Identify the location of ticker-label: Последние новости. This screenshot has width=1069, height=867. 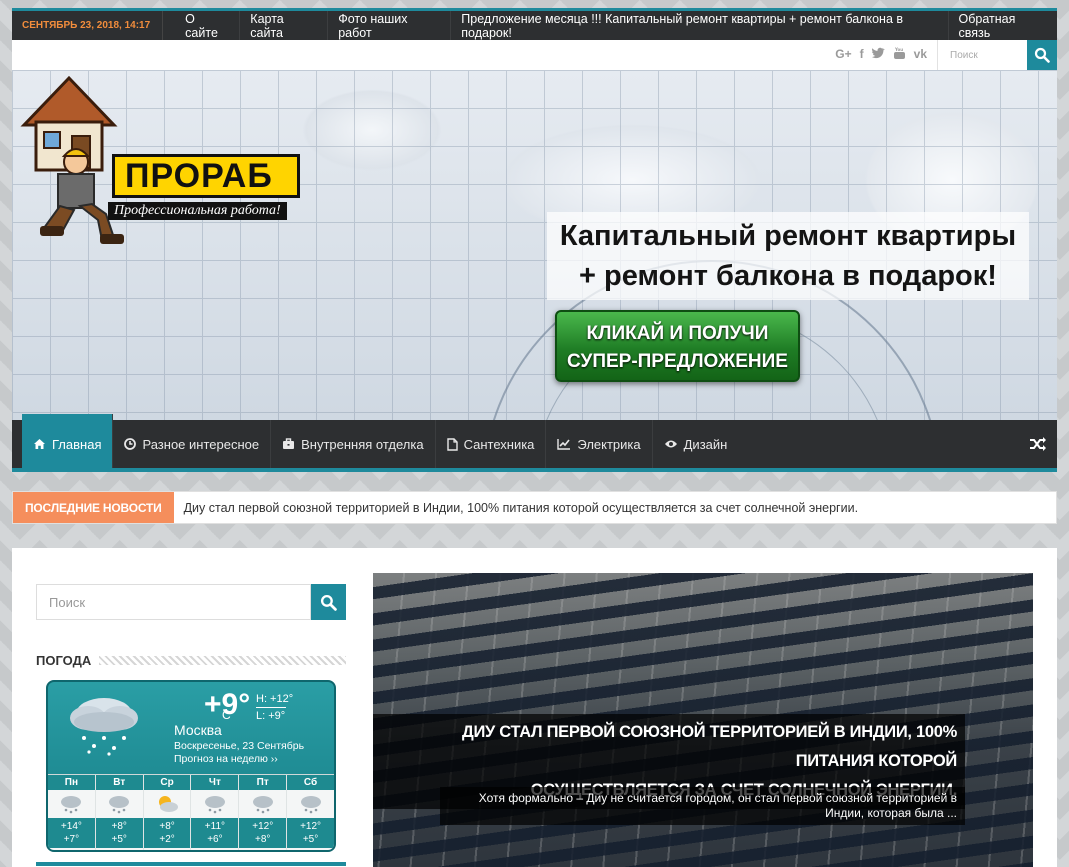
(93, 507).